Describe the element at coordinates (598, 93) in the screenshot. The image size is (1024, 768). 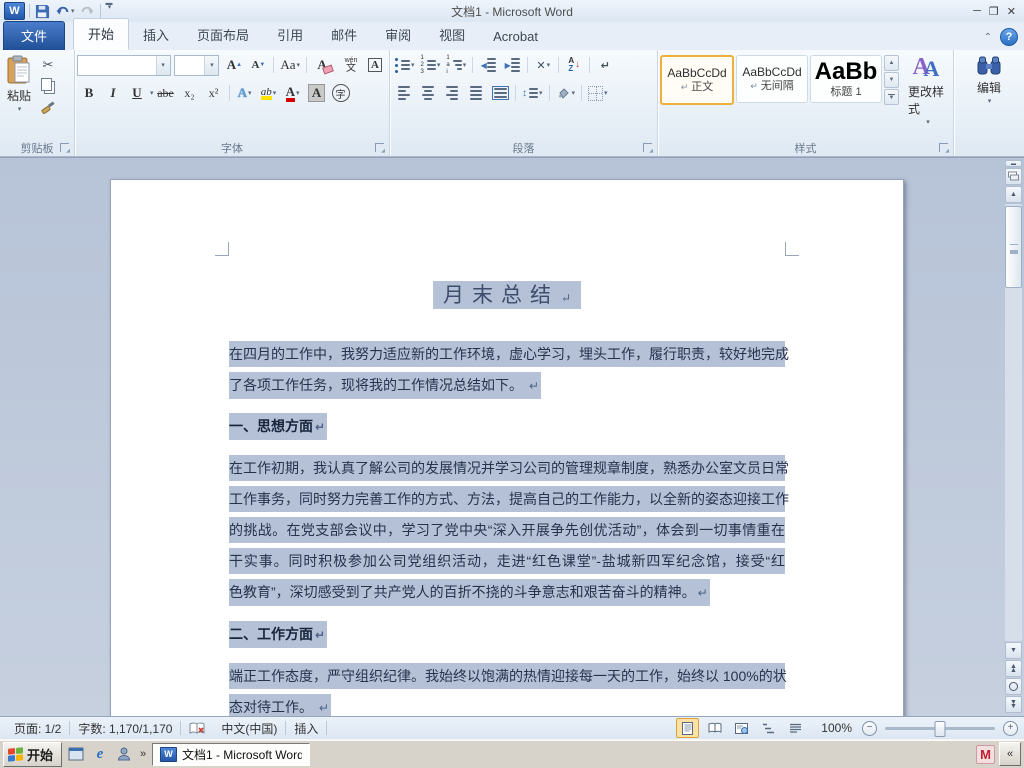
I see `borders-button: ▾` at that location.